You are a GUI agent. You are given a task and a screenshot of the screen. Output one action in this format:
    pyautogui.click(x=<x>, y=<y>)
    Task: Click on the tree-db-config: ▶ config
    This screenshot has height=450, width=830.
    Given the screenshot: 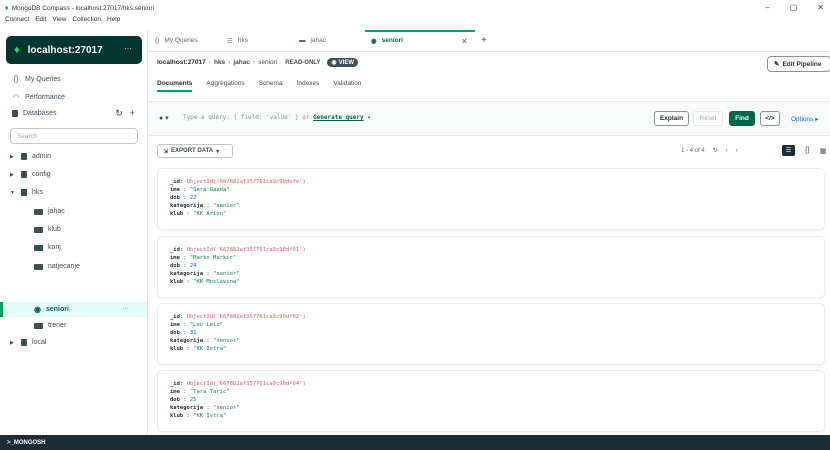 What is the action you would take?
    pyautogui.click(x=30, y=174)
    